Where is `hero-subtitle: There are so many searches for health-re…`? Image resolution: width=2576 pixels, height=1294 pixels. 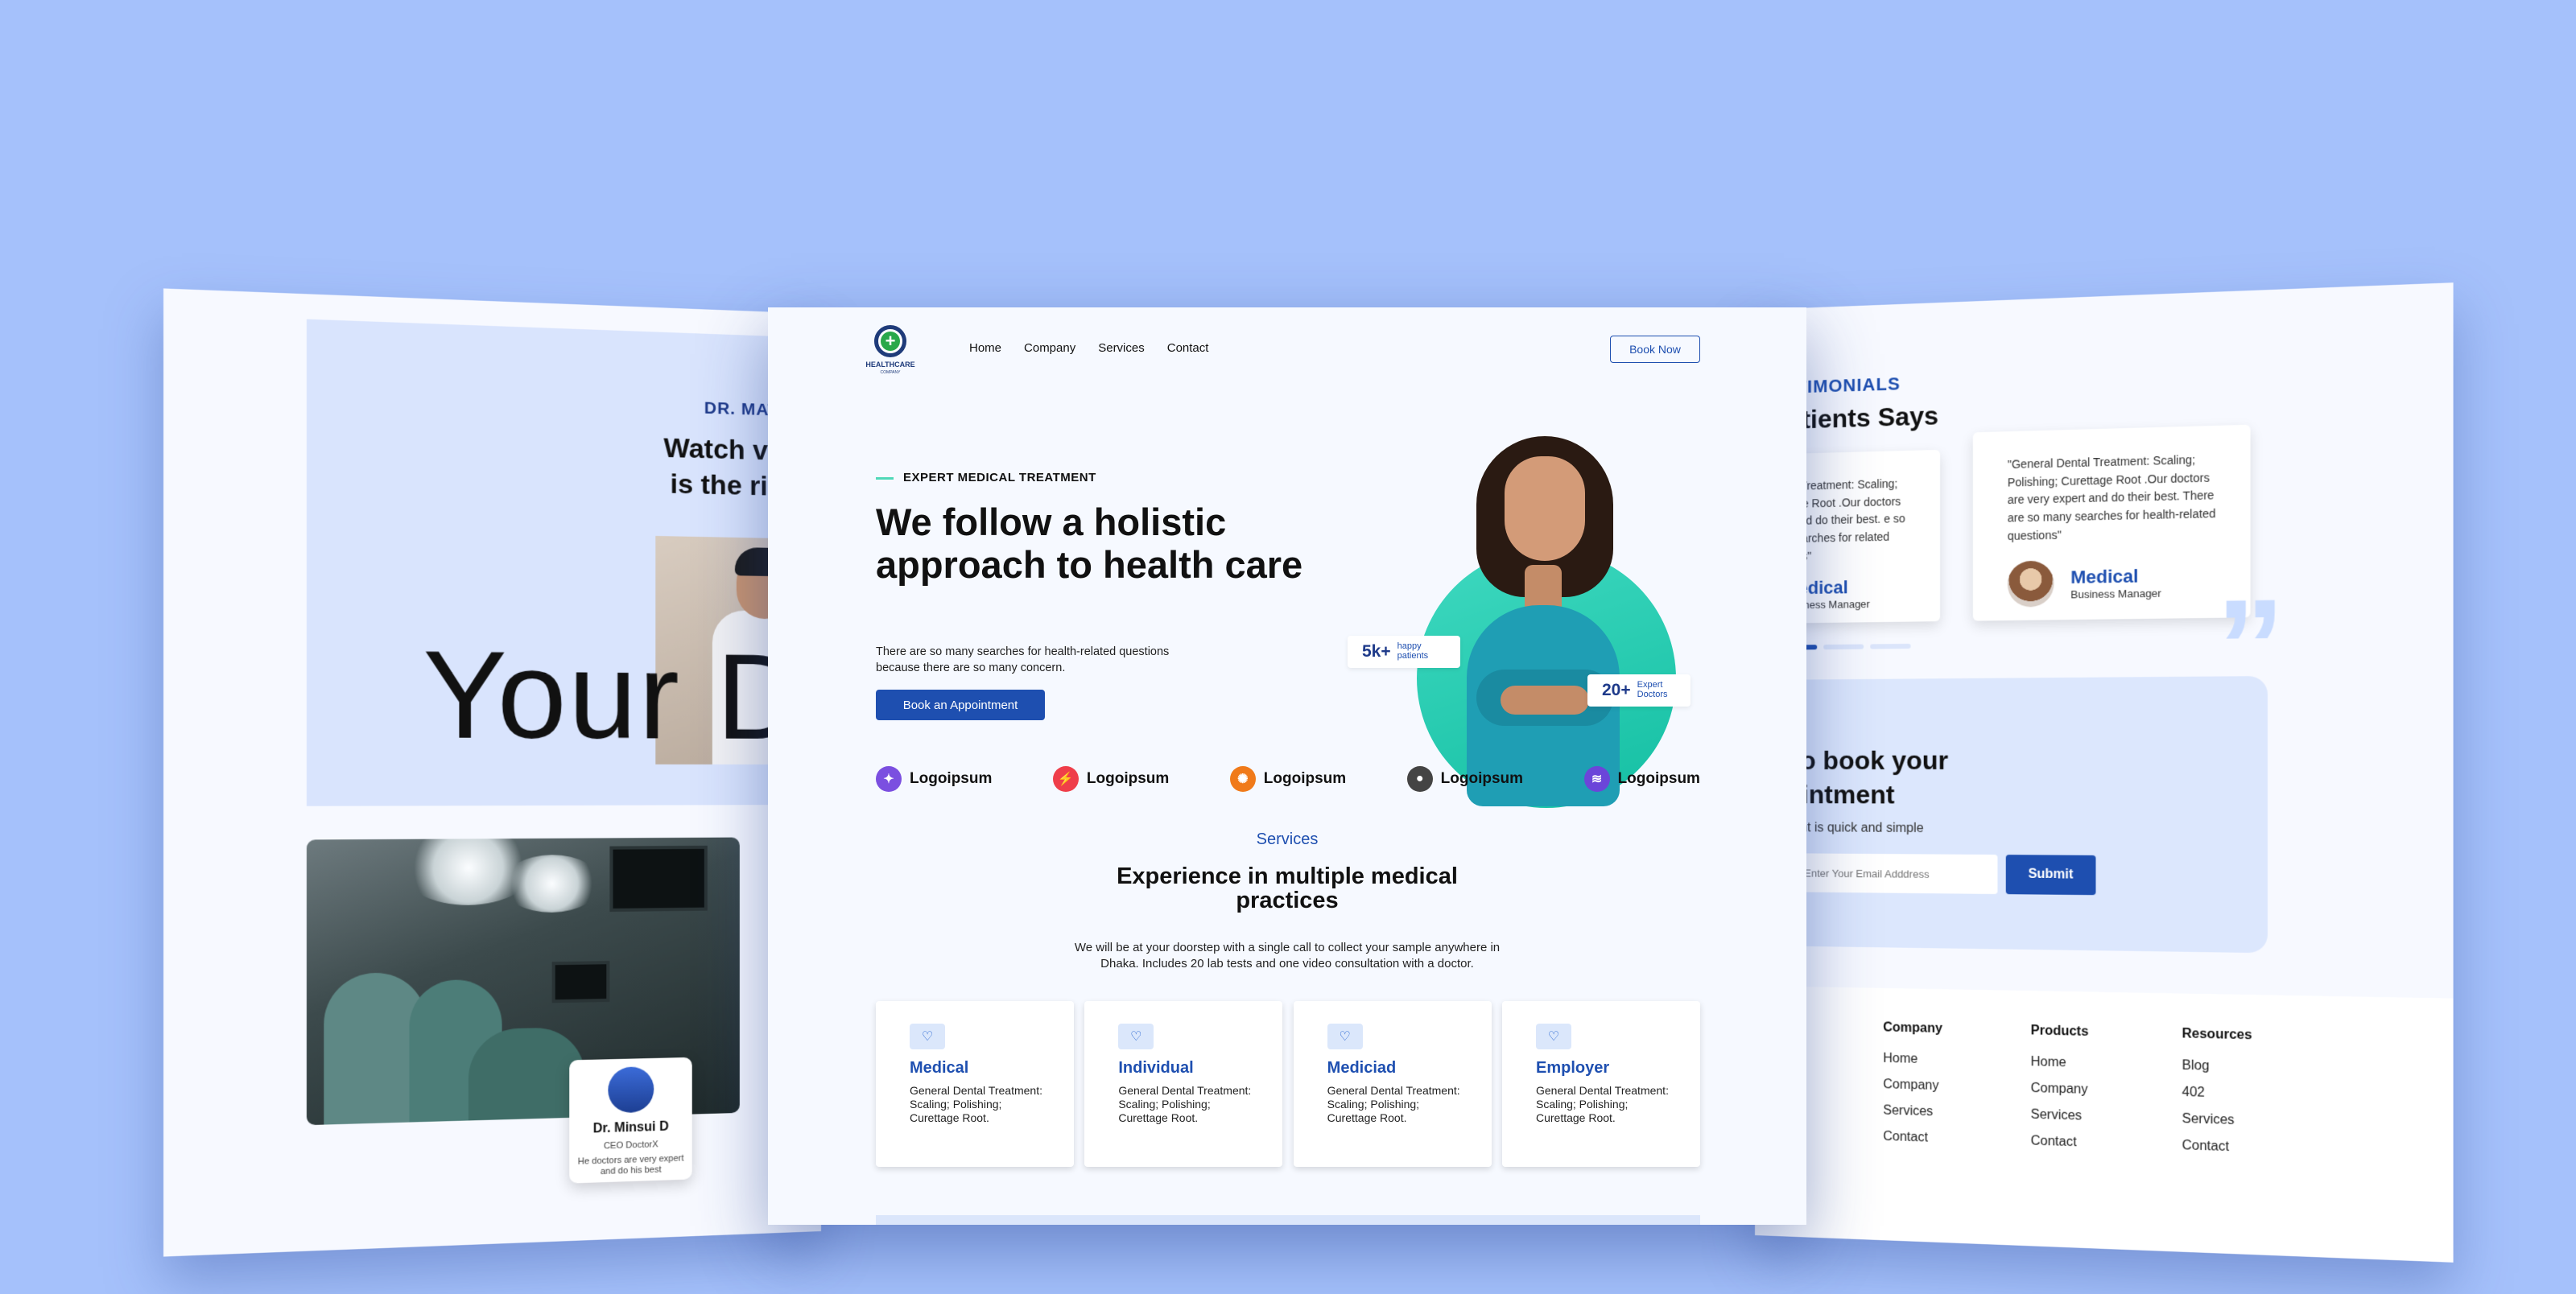 hero-subtitle: There are so many searches for health-re… is located at coordinates (1023, 660).